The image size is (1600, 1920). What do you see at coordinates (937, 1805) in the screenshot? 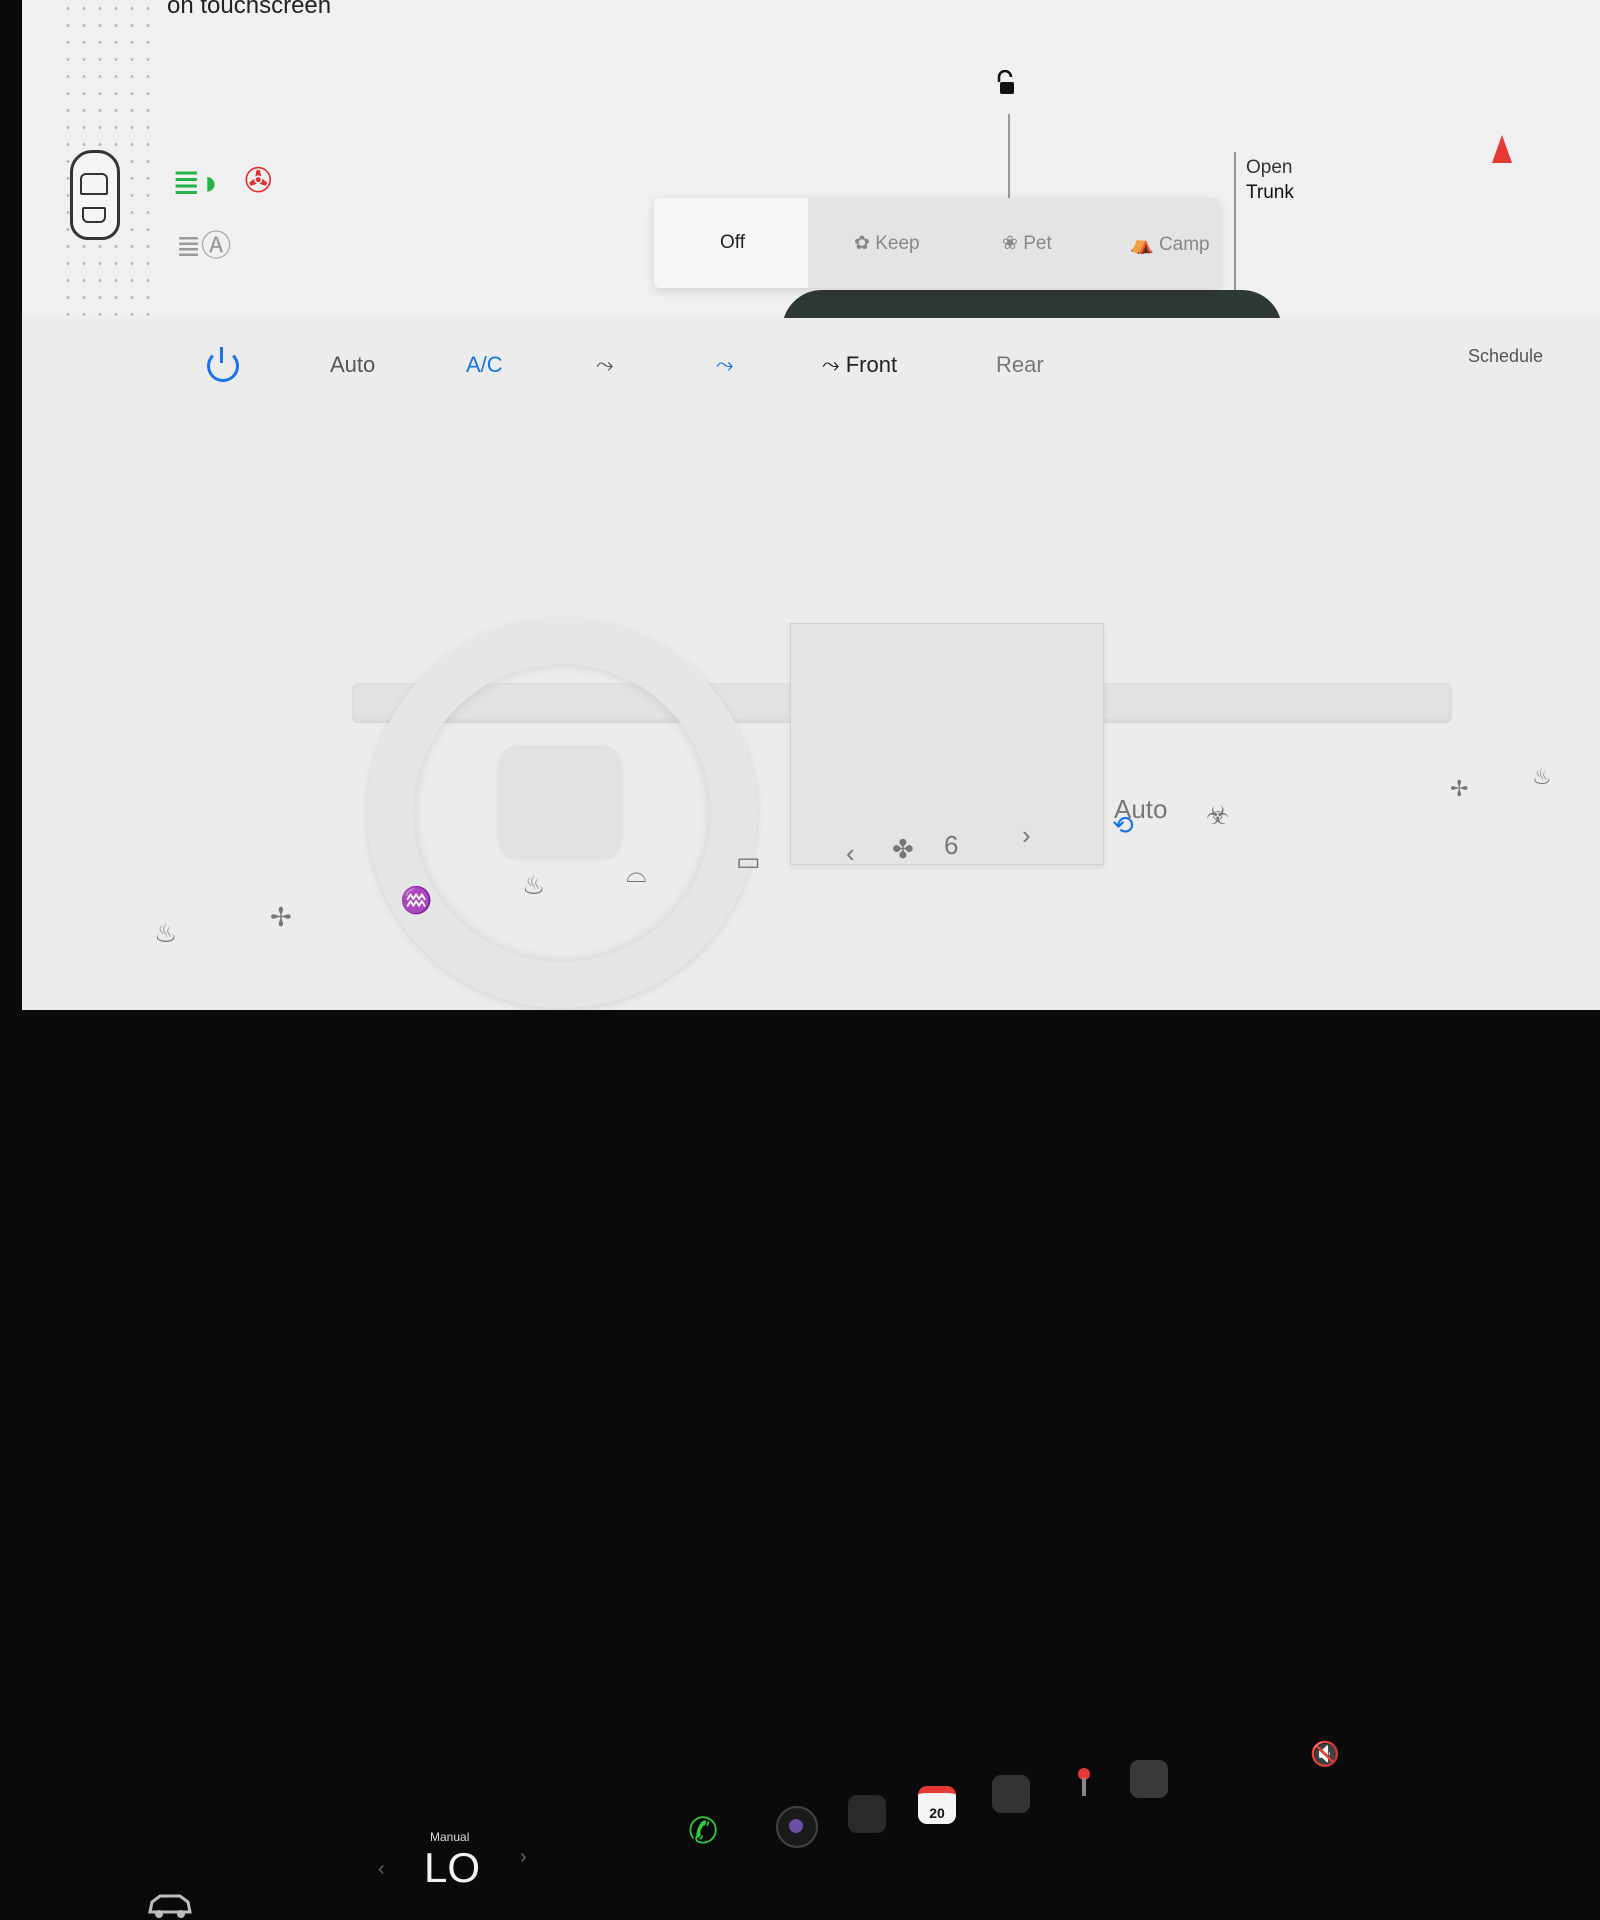
I see `calendar-icon: 20` at bounding box center [937, 1805].